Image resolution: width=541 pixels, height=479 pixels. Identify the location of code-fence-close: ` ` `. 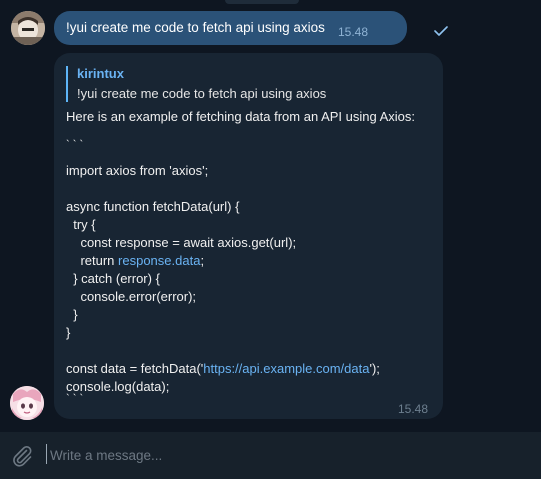
(75, 399).